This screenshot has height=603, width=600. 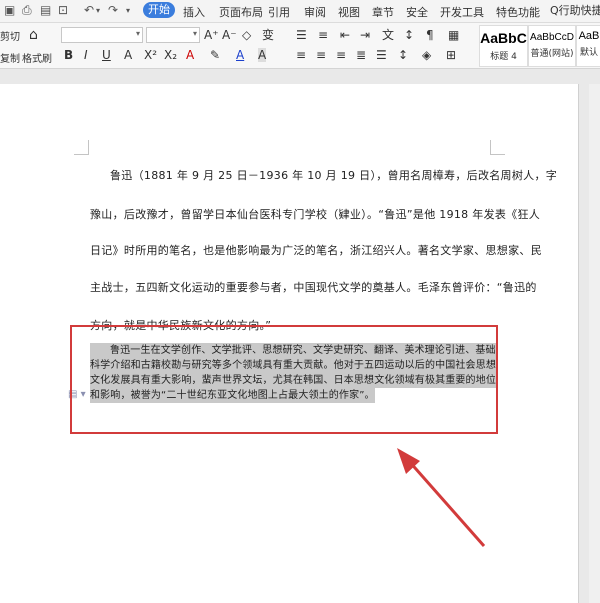 I want to click on annotation-box, so click(x=284, y=379).